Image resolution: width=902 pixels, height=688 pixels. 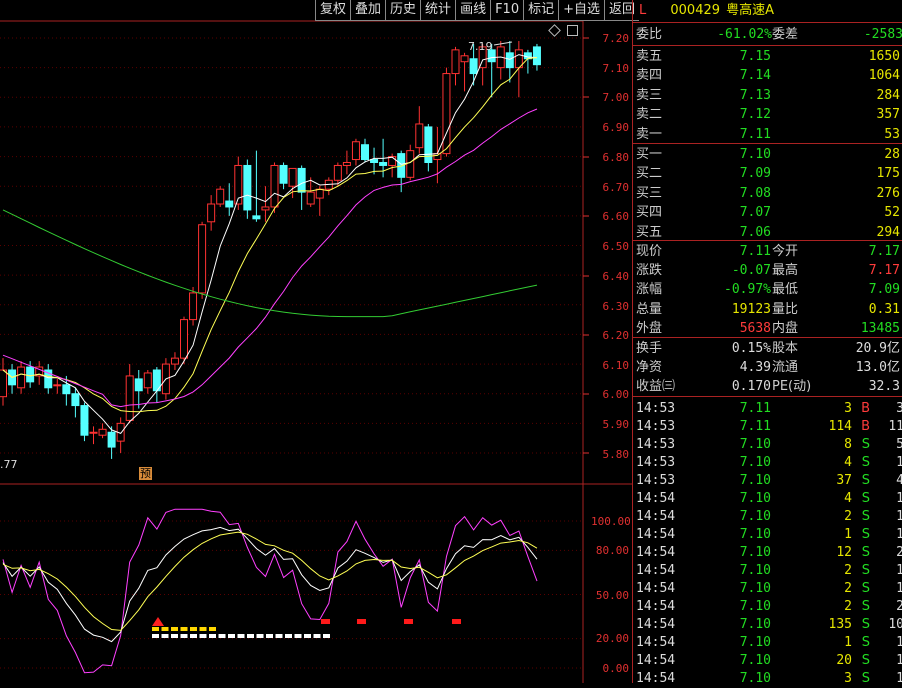 What do you see at coordinates (769, 408) in the screenshot?
I see `tick-row: 14:53 7.11 3 B 3` at bounding box center [769, 408].